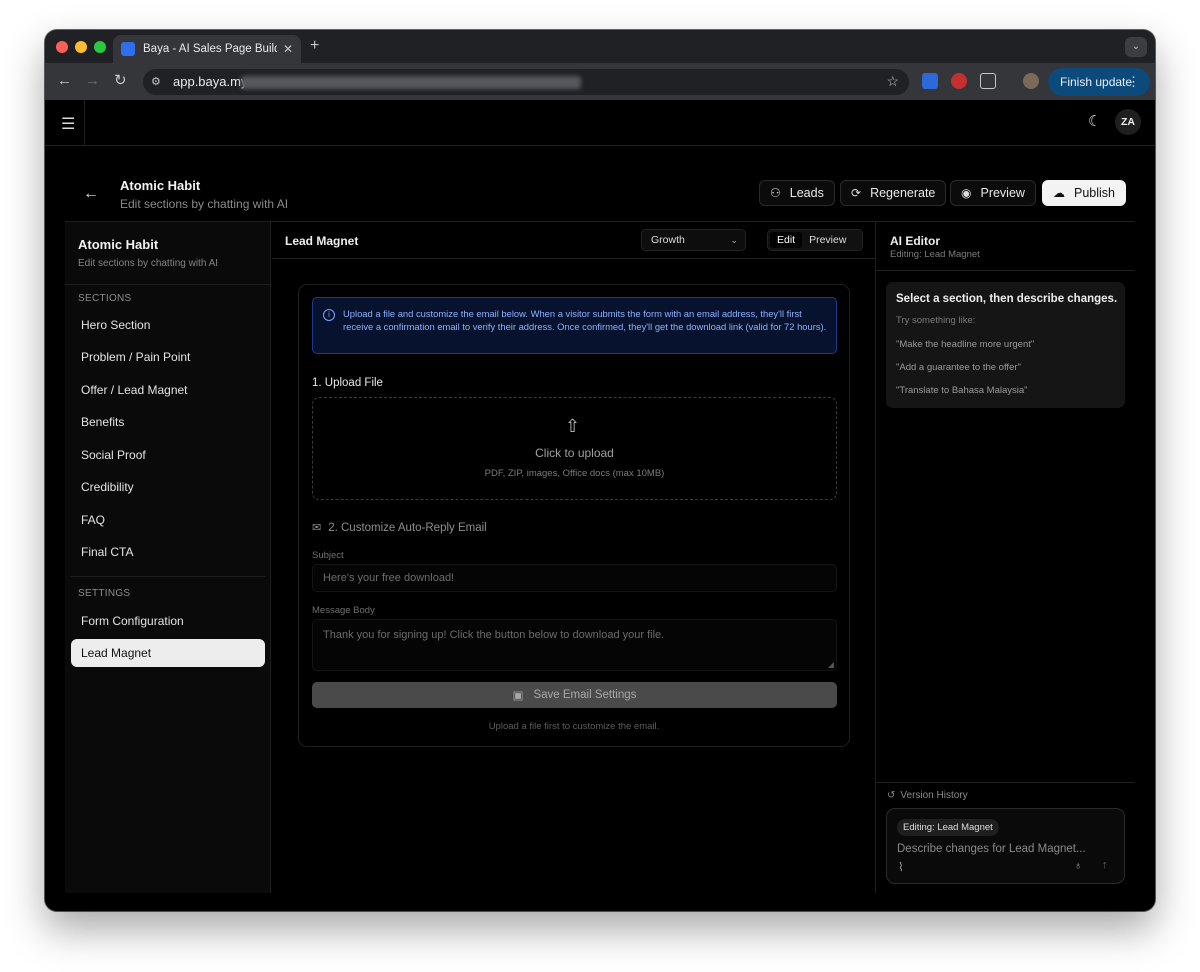  I want to click on editor-title: Lead Magnet, so click(322, 241).